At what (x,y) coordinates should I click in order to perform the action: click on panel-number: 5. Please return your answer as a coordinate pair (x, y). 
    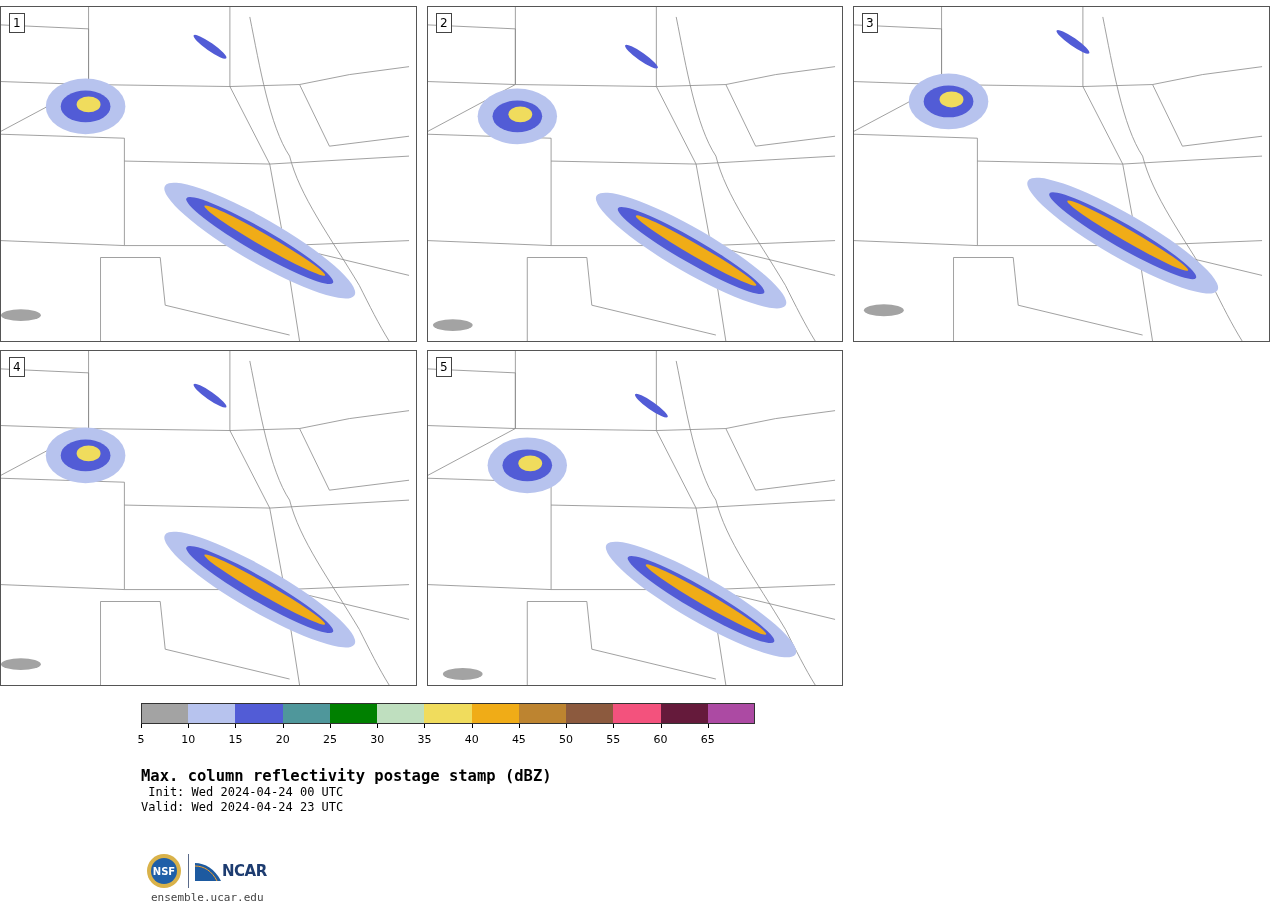
    Looking at the image, I should click on (444, 367).